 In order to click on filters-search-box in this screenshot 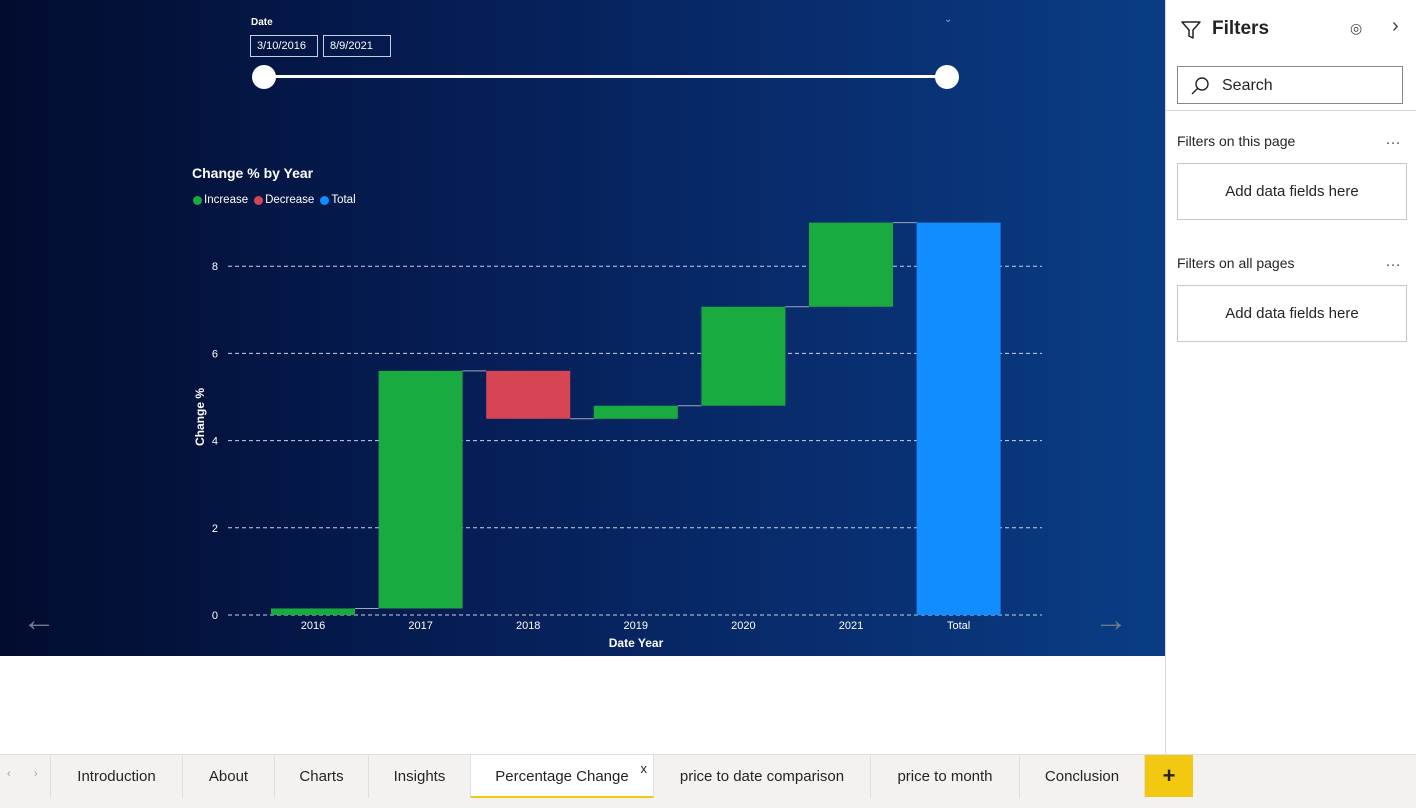, I will do `click(1290, 85)`.